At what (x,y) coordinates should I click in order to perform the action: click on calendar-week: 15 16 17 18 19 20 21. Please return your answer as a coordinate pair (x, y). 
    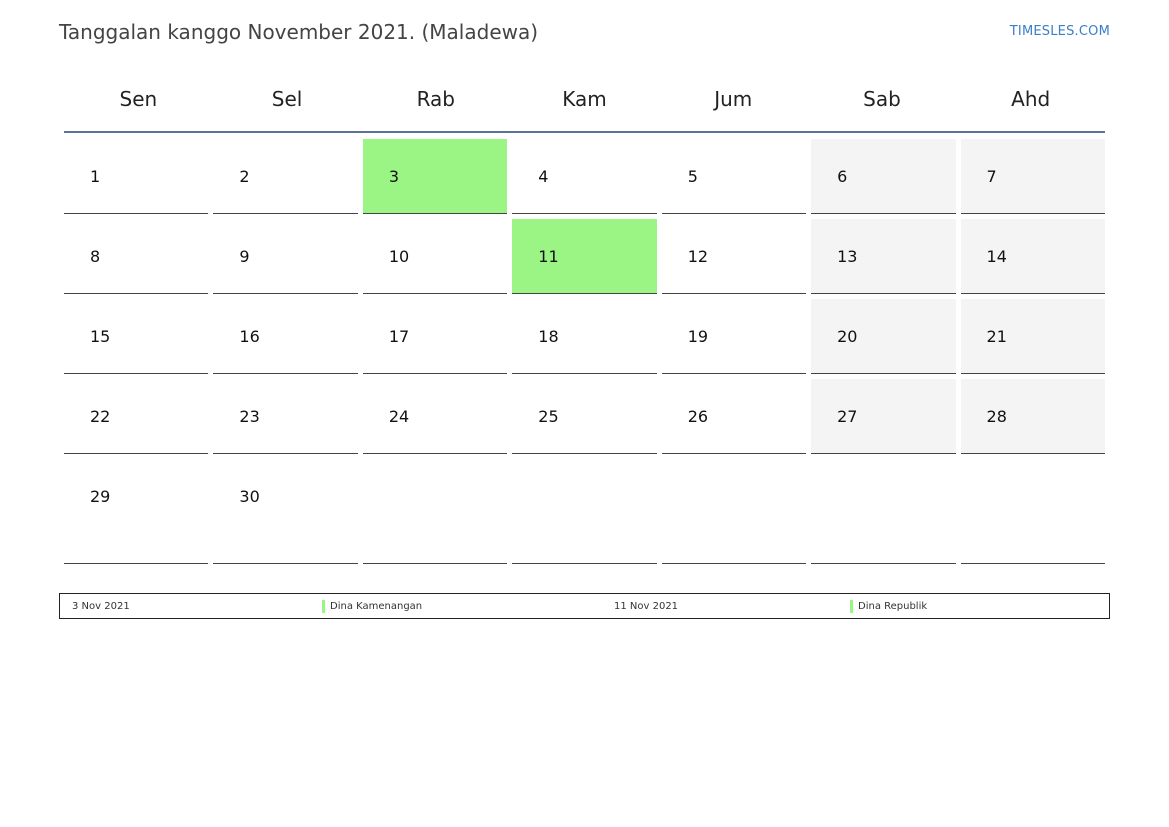
    Looking at the image, I should click on (584, 336).